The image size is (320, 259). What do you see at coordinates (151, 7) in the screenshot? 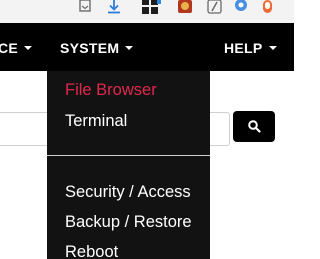
I see `extensions-icon` at bounding box center [151, 7].